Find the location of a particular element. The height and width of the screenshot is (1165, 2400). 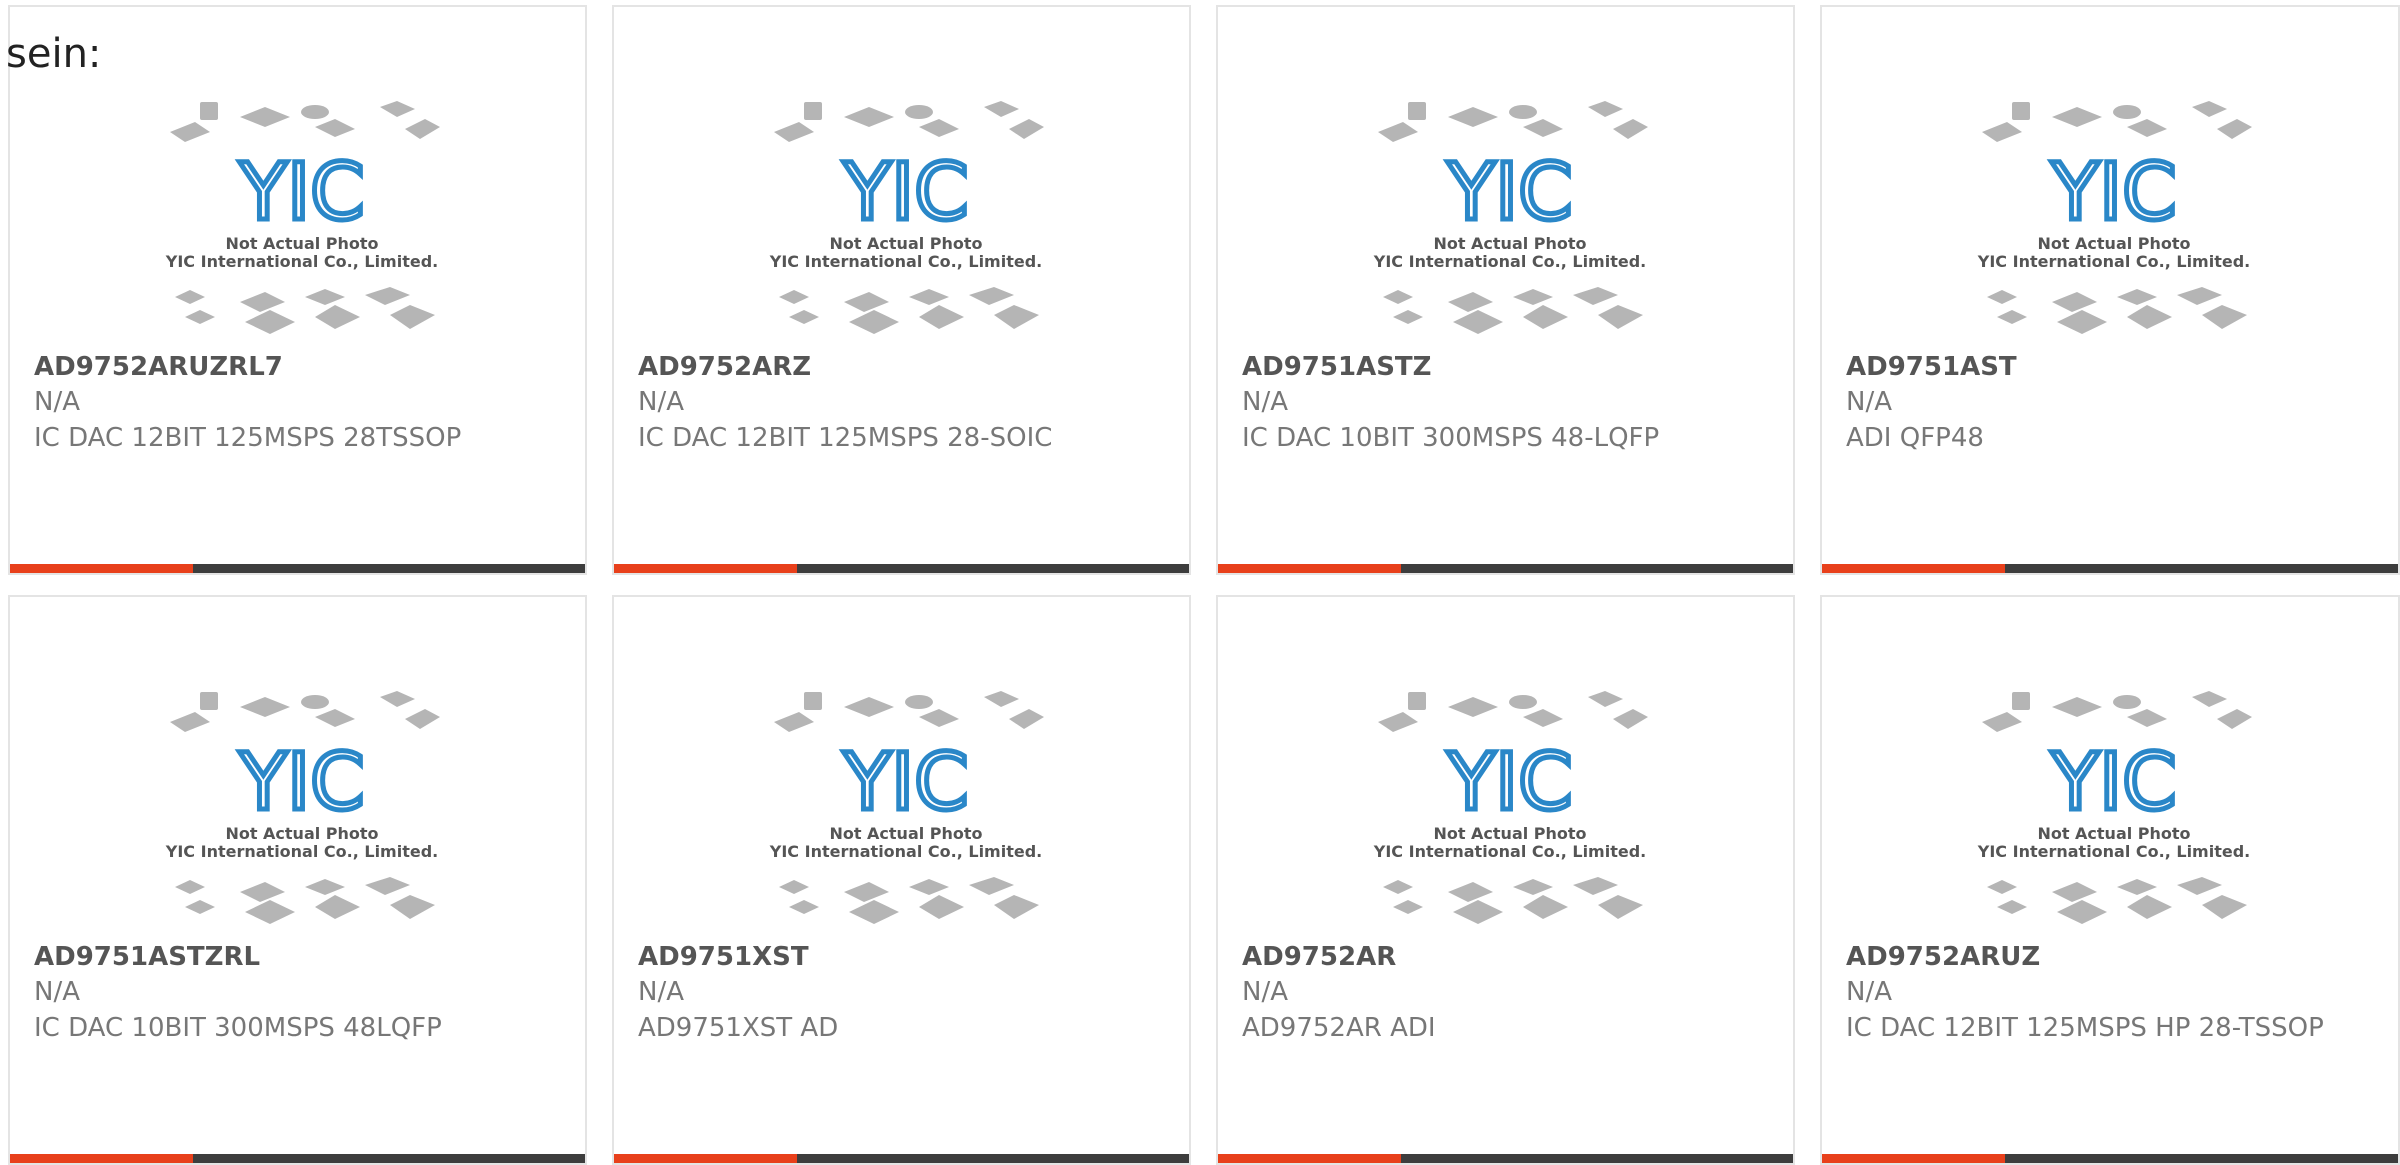

product-description: IC DAC 10BIT 300MSPS 48LQFP is located at coordinates (238, 1028).